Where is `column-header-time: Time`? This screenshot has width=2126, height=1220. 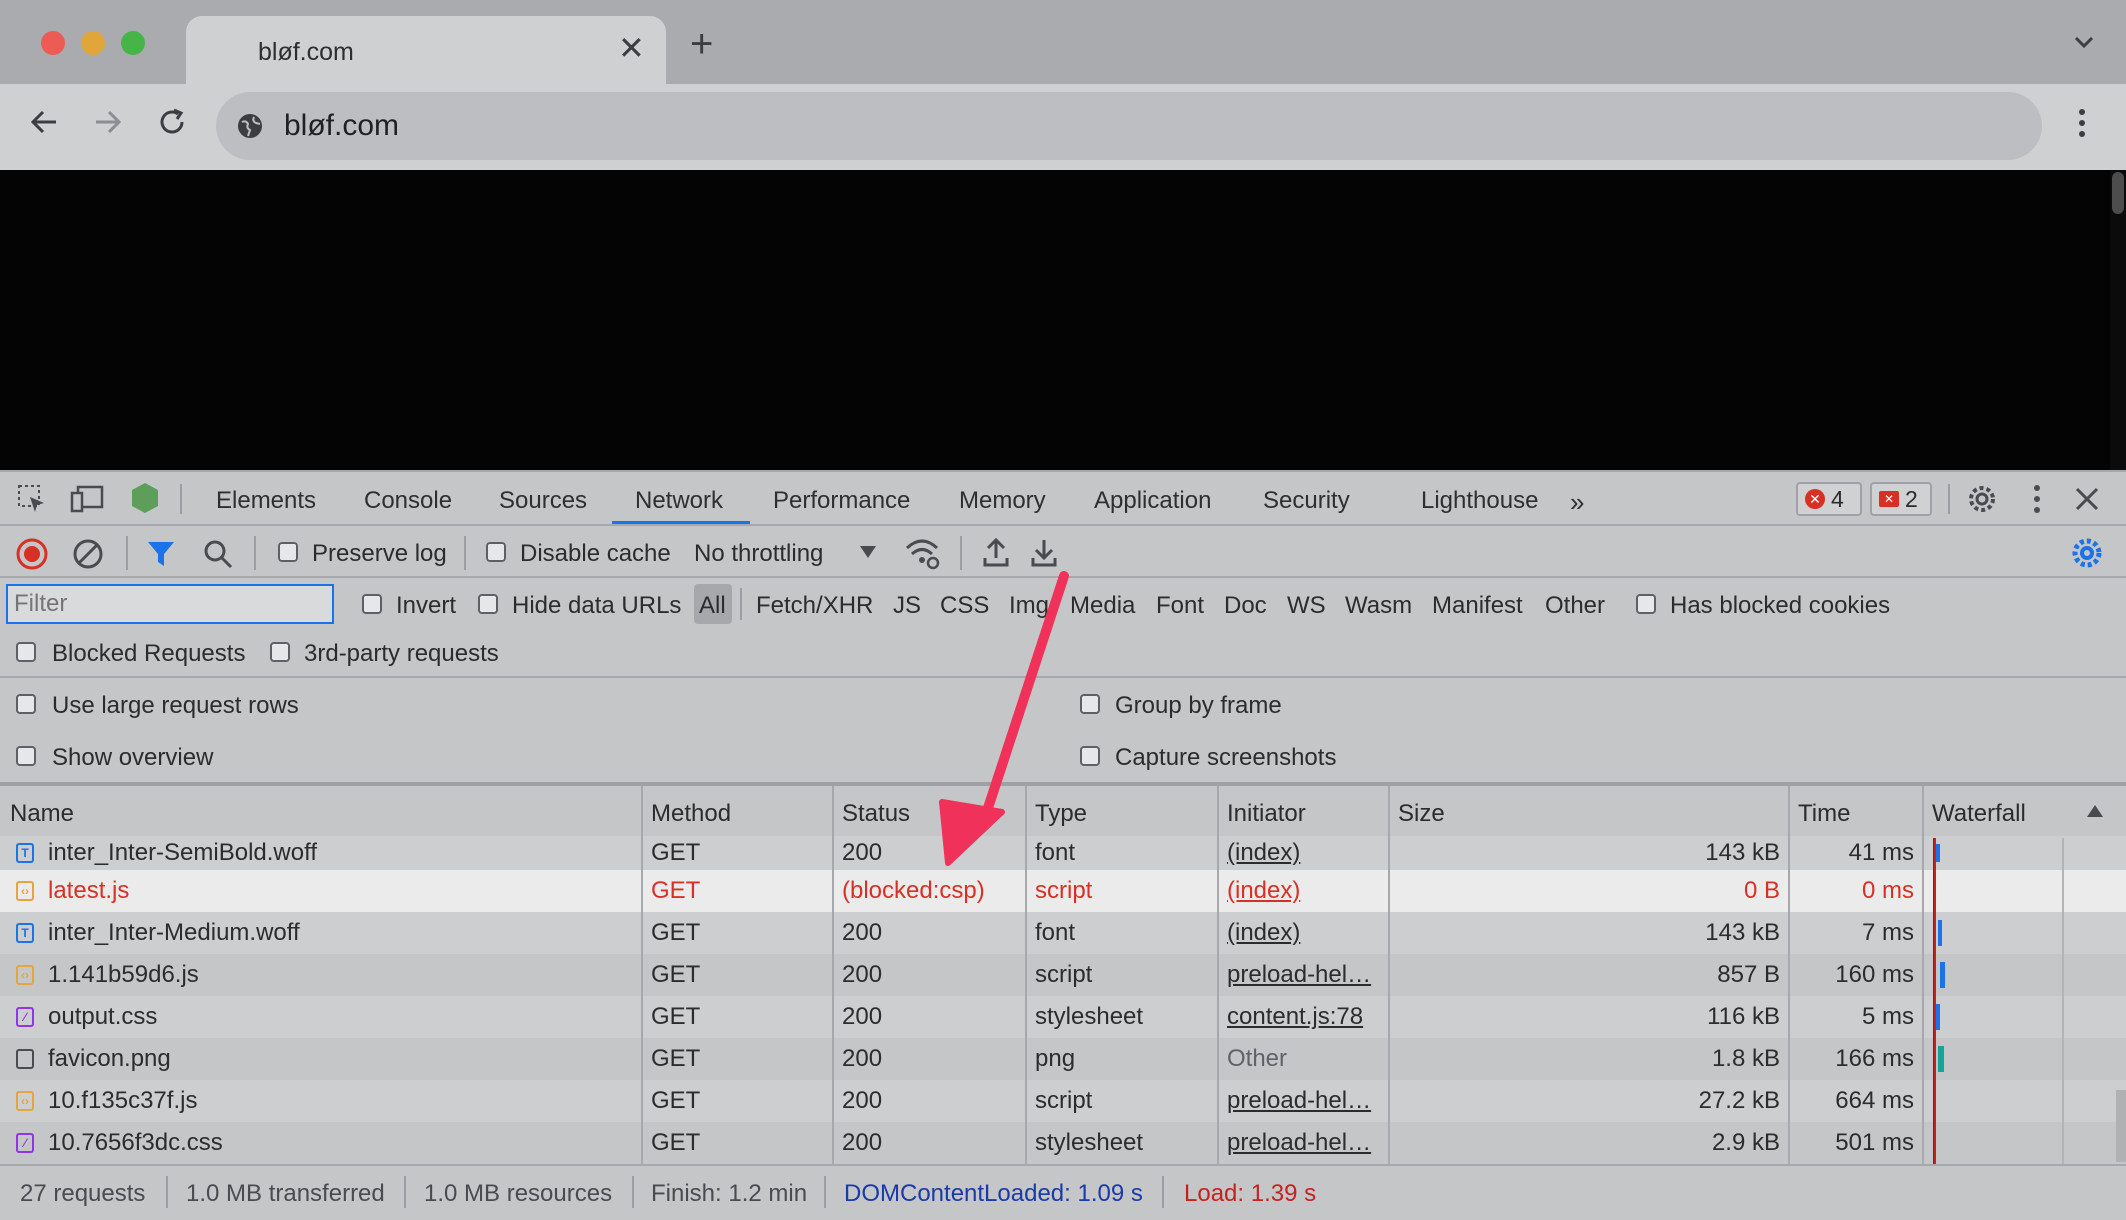
column-header-time: Time is located at coordinates (1824, 814).